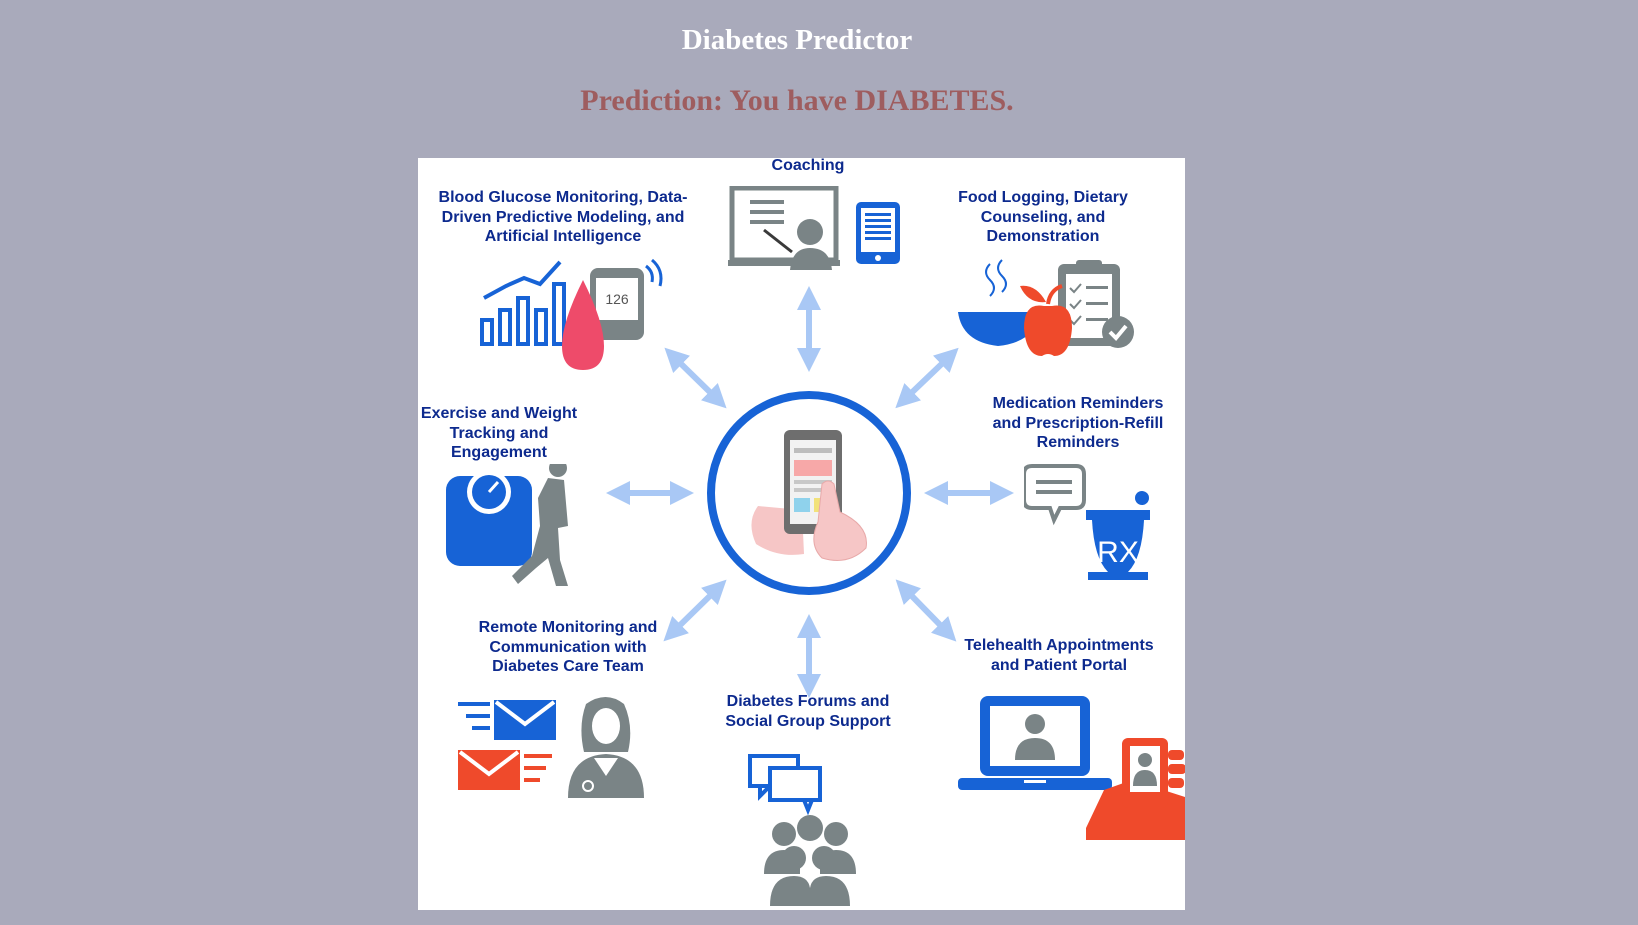 This screenshot has height=925, width=1638. What do you see at coordinates (808, 166) in the screenshot?
I see `label-coaching: Coaching` at bounding box center [808, 166].